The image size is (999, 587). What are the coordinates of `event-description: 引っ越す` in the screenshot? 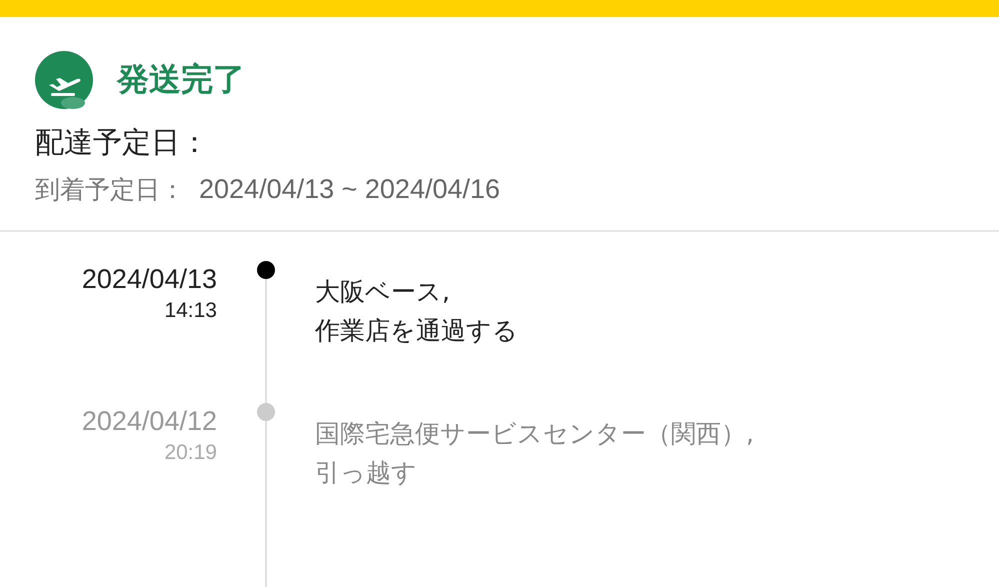 It's located at (366, 473).